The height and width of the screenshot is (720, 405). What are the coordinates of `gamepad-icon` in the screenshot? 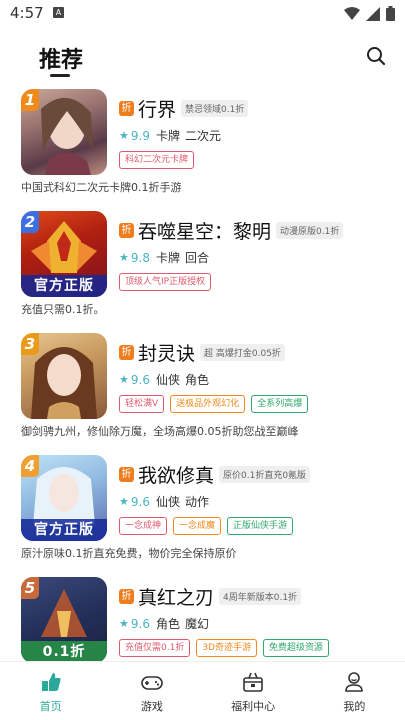 It's located at (152, 683).